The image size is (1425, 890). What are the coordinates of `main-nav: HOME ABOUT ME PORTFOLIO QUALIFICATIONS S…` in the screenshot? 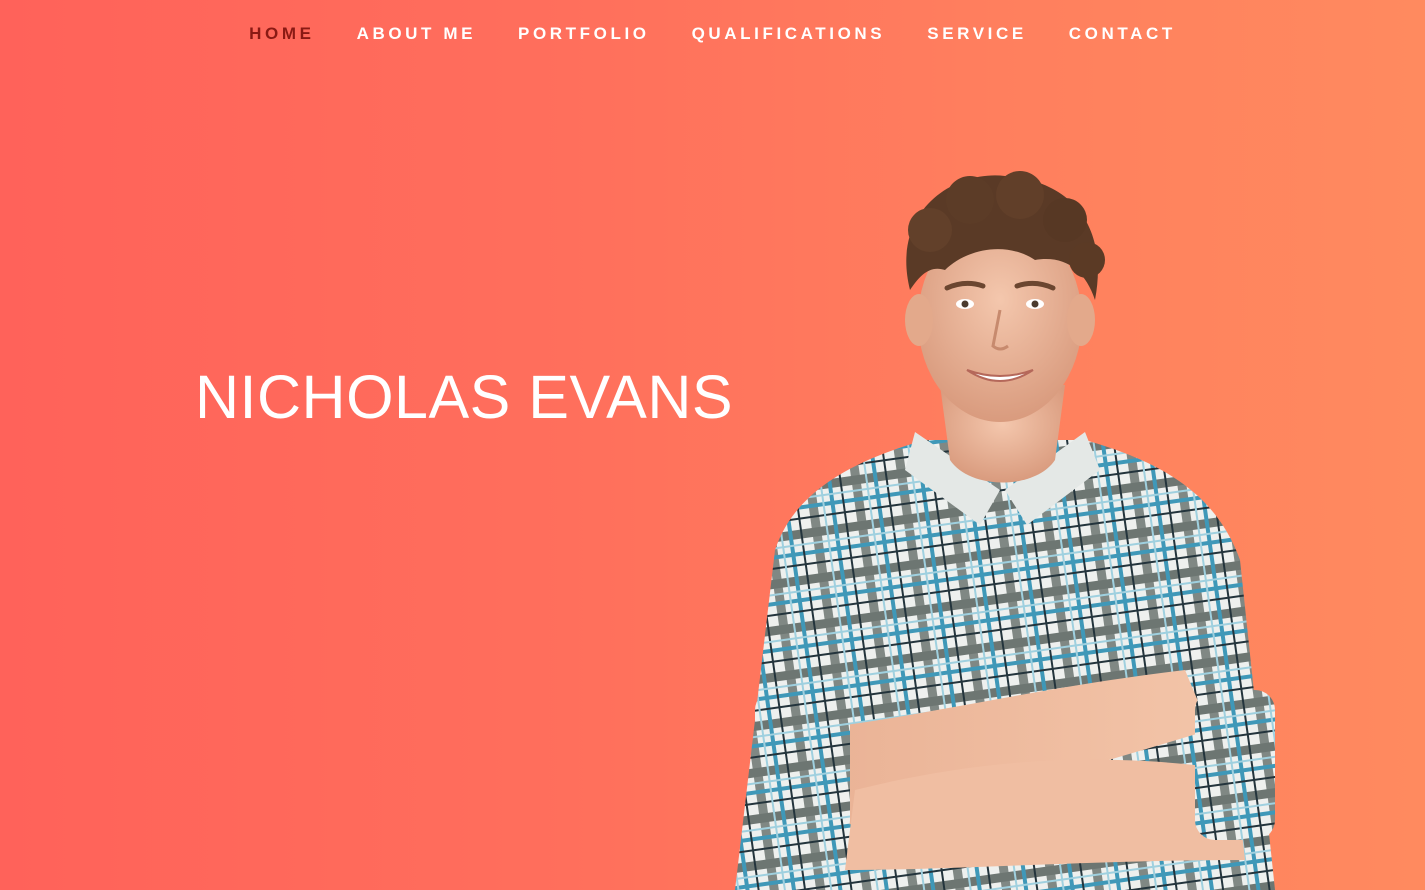 It's located at (712, 34).